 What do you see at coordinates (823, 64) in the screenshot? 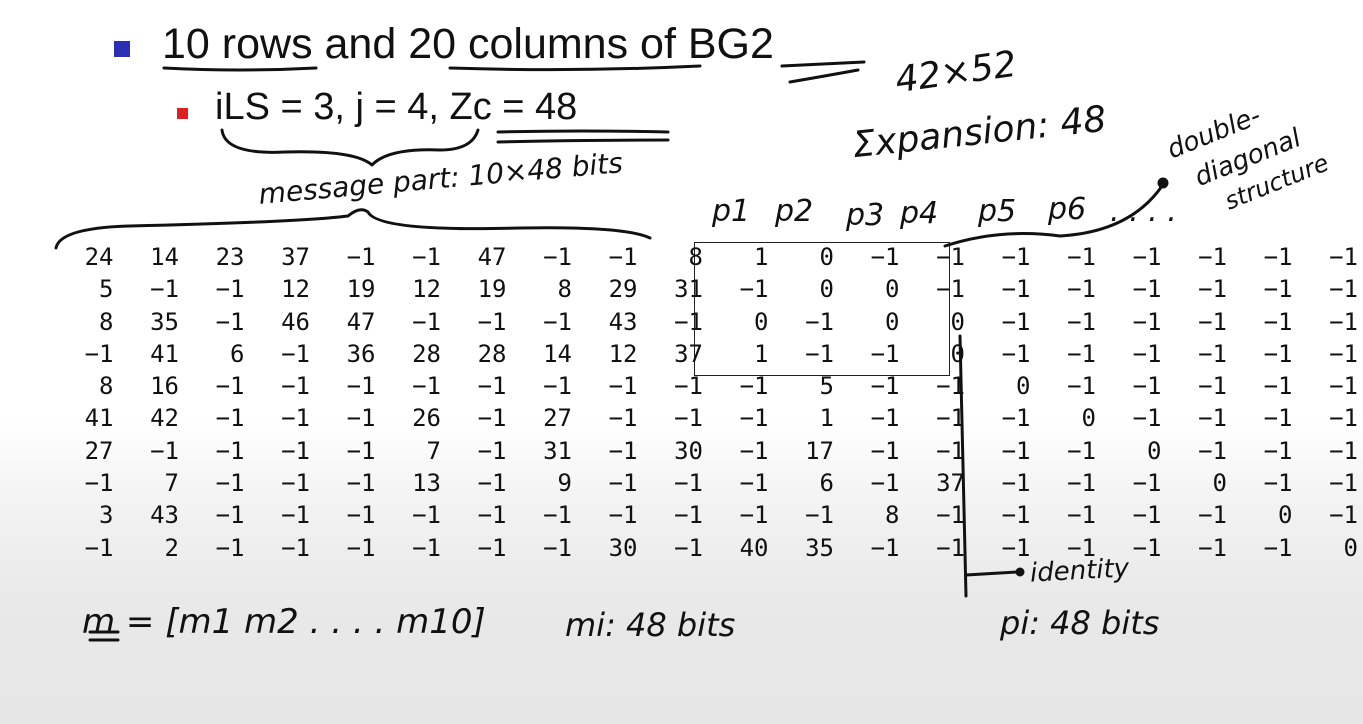
I see `underline-bg2` at bounding box center [823, 64].